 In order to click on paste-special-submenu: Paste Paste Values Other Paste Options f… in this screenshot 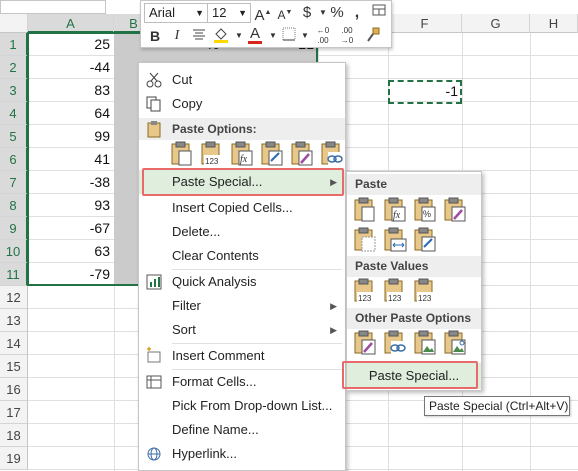, I will do `click(414, 281)`.